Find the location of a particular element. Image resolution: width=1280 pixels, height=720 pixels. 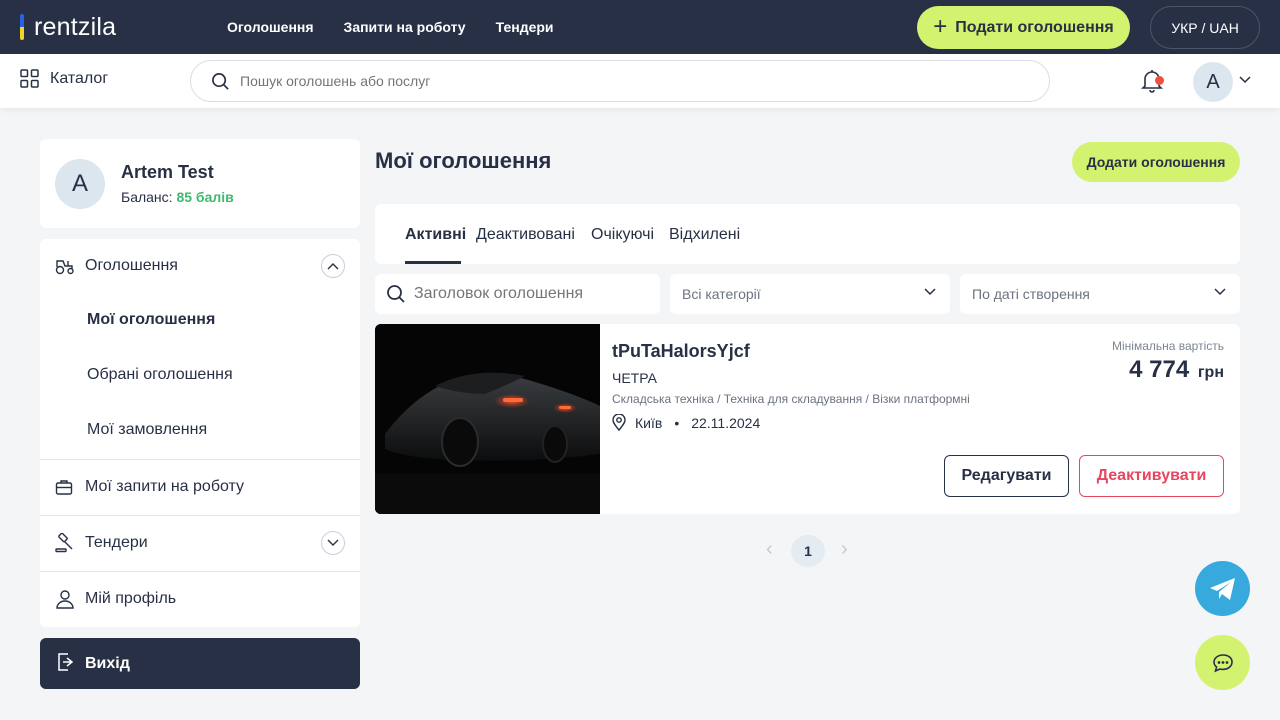

nav-link-tenders: Тендери is located at coordinates (525, 27).